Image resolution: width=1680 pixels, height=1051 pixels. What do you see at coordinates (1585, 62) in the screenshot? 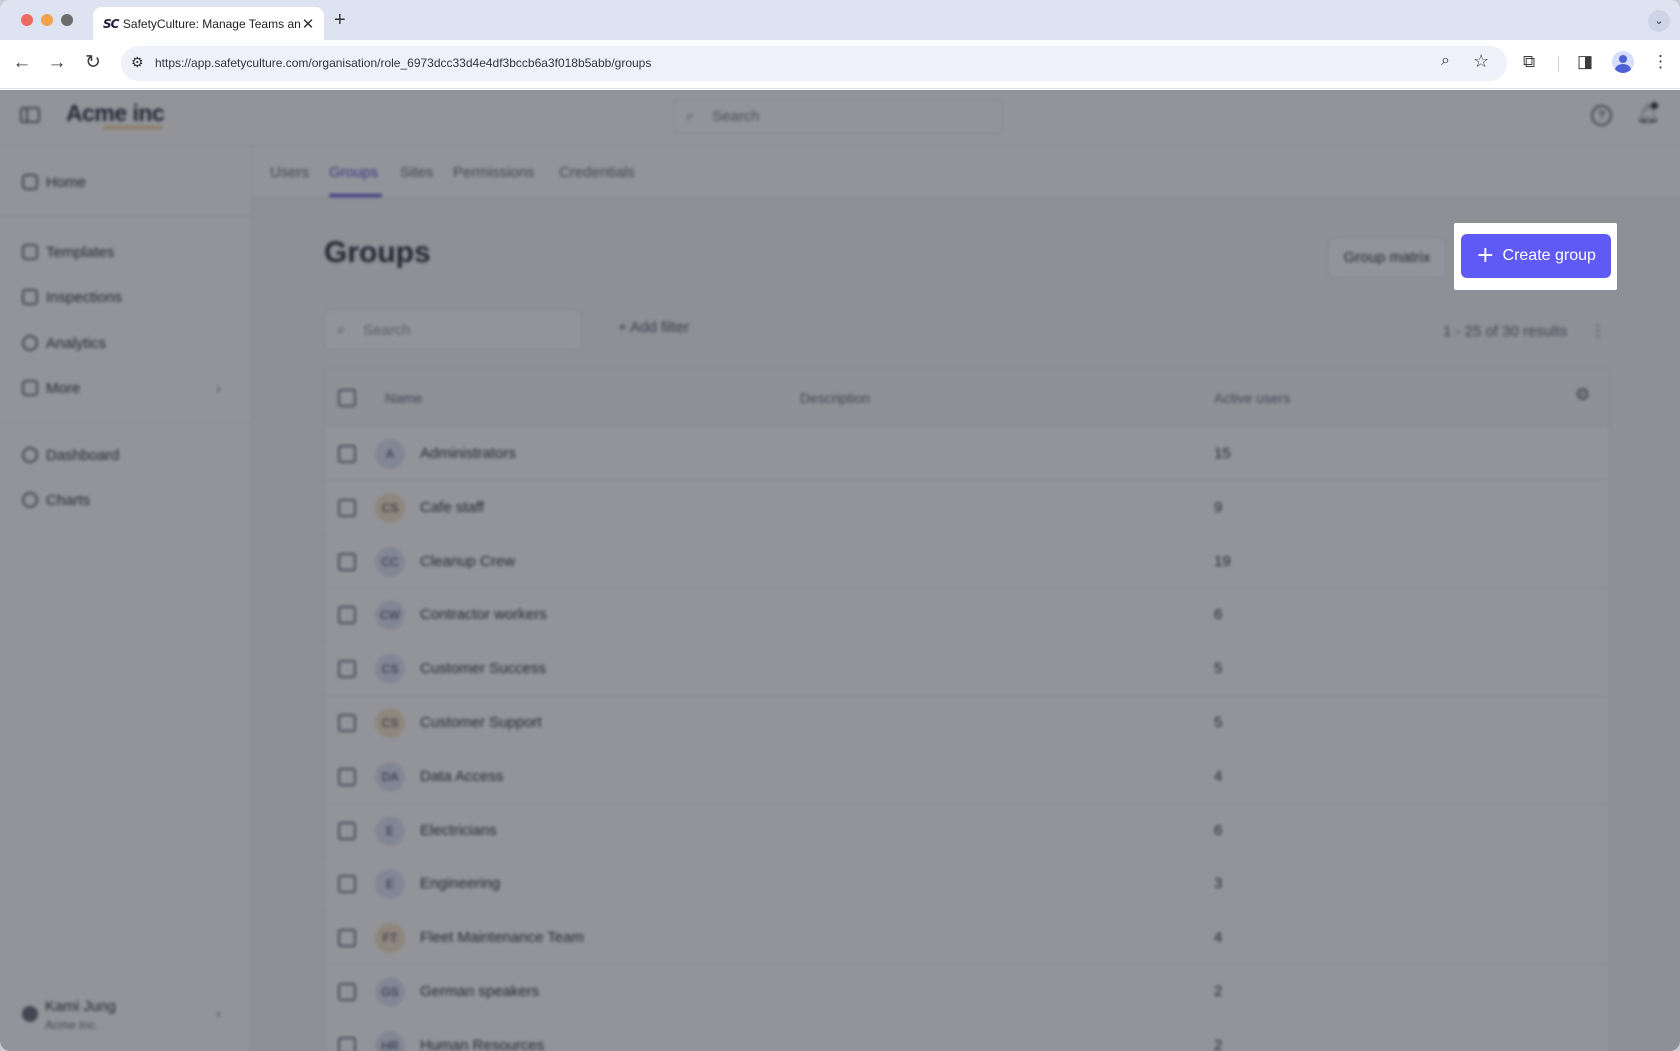
I see `side-panel-icon: ◨` at bounding box center [1585, 62].